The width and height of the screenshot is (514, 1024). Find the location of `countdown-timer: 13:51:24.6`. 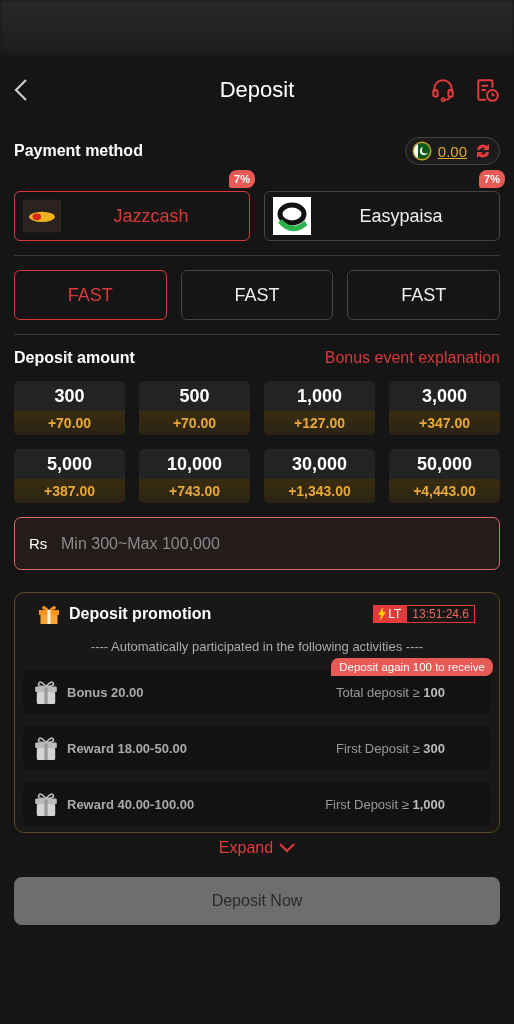

countdown-timer: 13:51:24.6 is located at coordinates (440, 614).